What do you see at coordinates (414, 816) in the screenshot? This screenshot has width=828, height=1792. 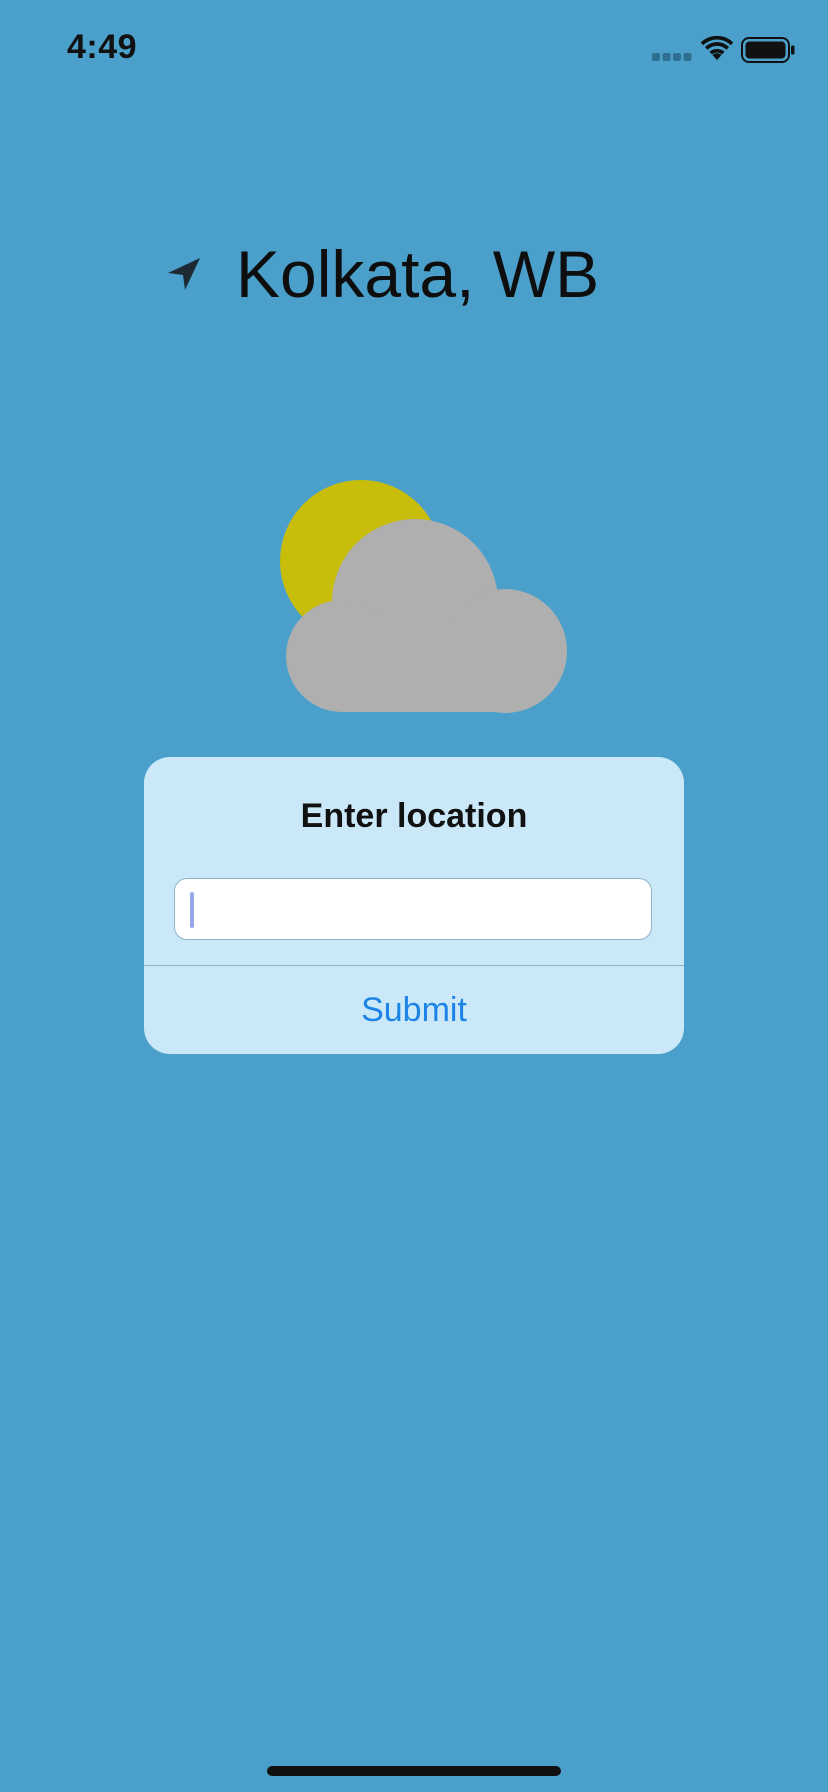 I see `dialog-title: Enter location` at bounding box center [414, 816].